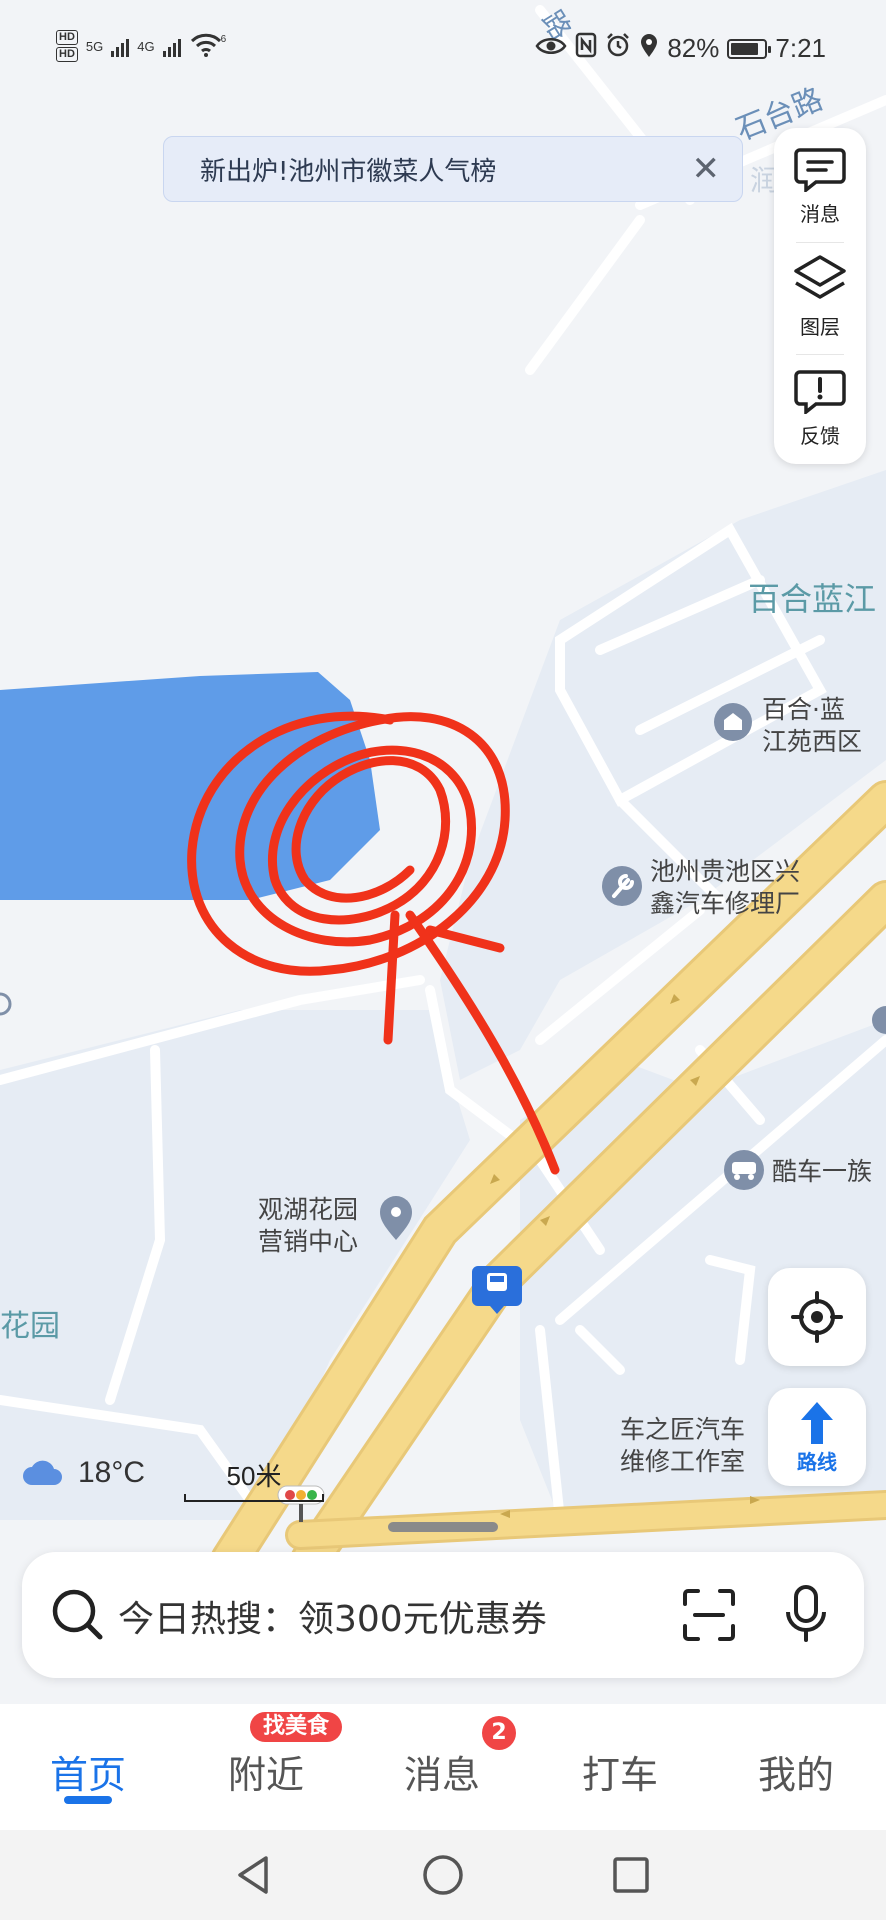  I want to click on tab-home: 首页, so click(88, 1771).